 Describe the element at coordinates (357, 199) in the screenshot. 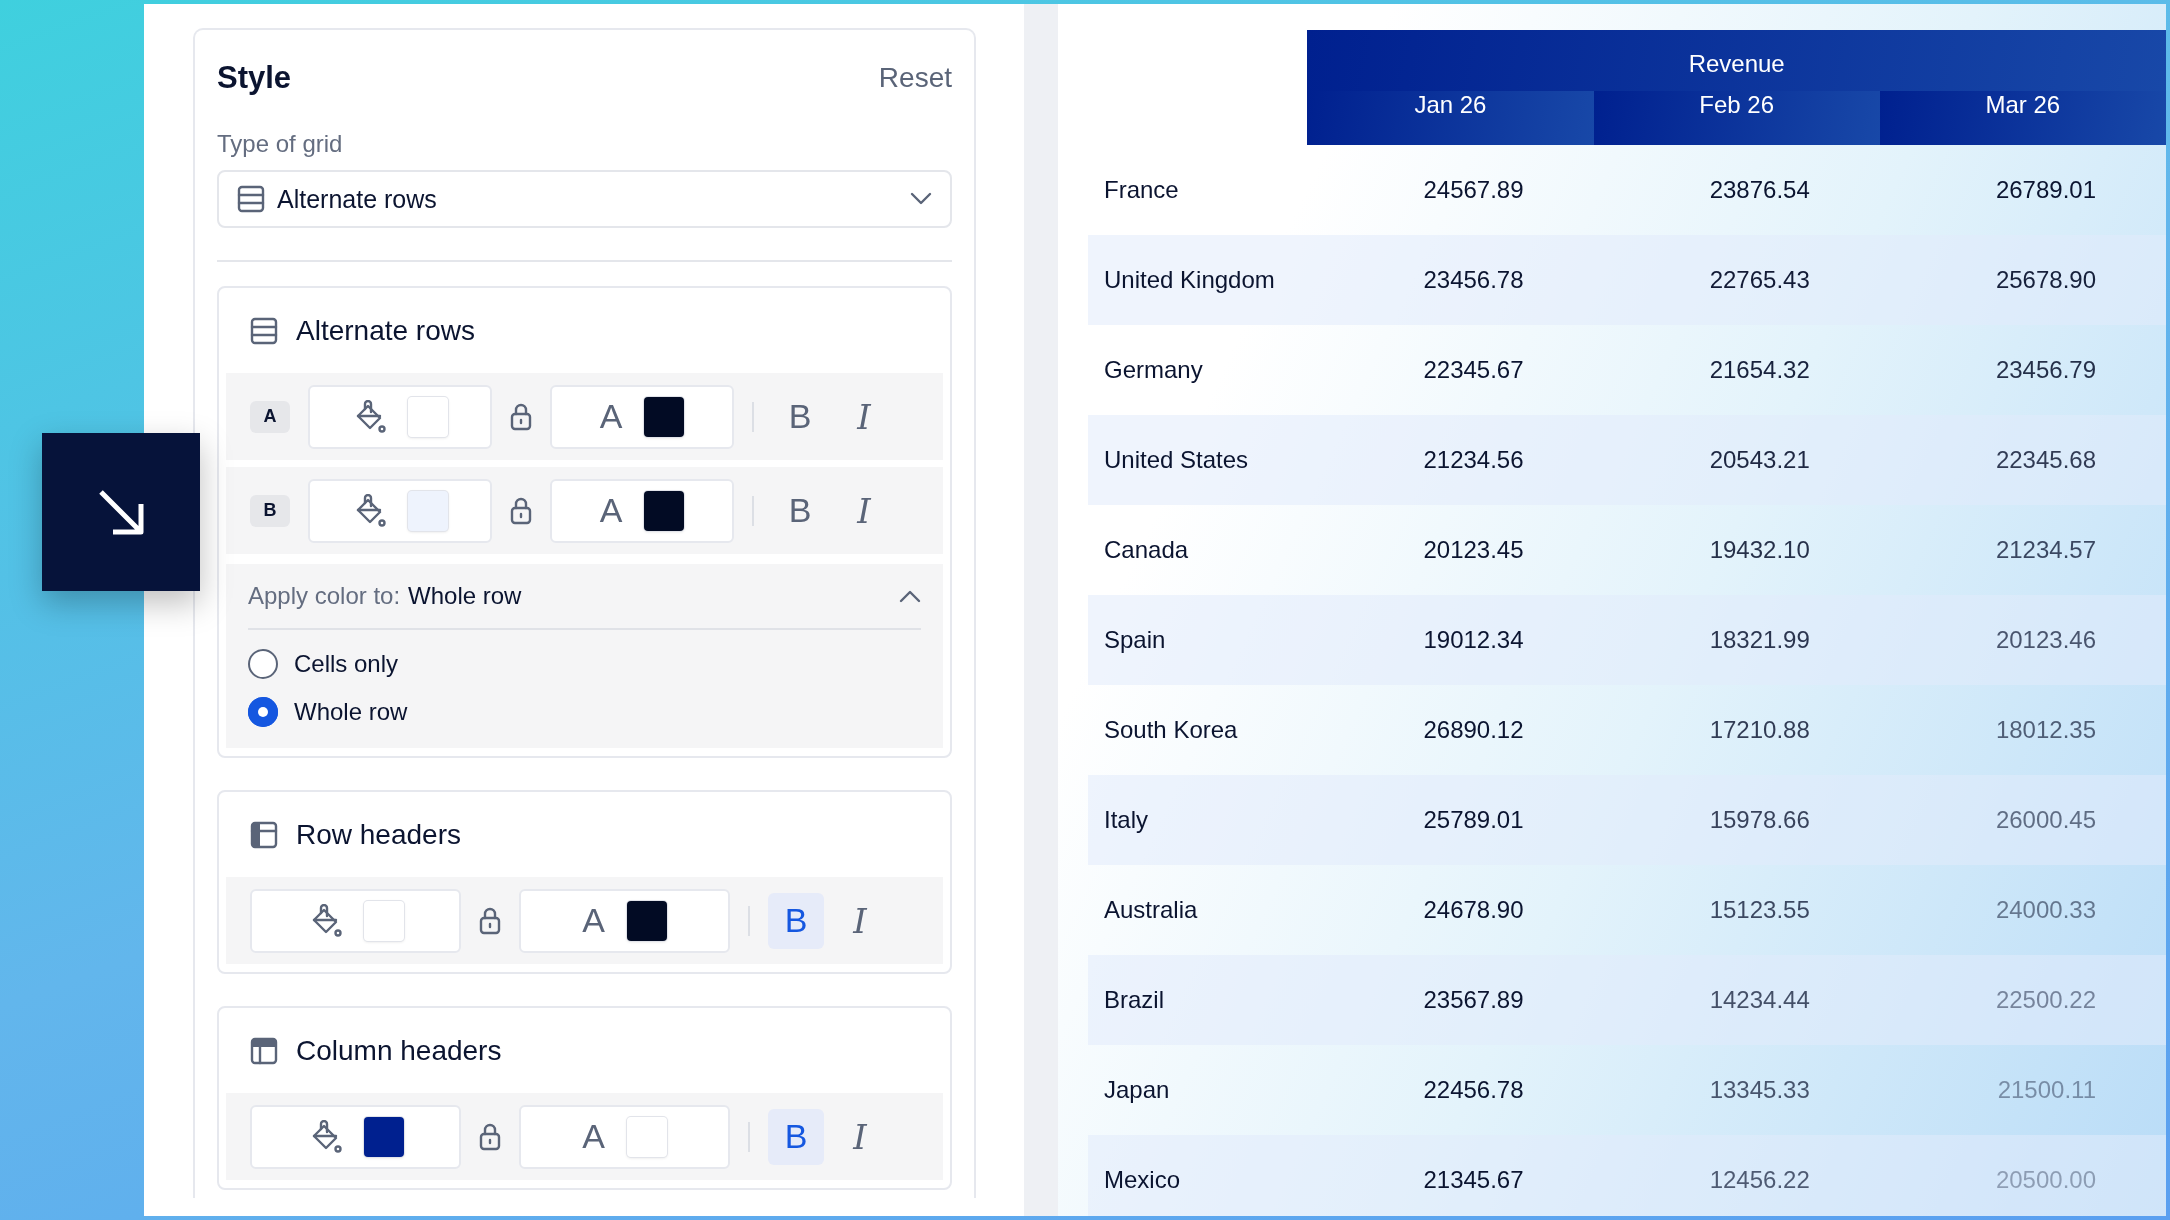

I see `dropdown-value: Alternate rows` at that location.